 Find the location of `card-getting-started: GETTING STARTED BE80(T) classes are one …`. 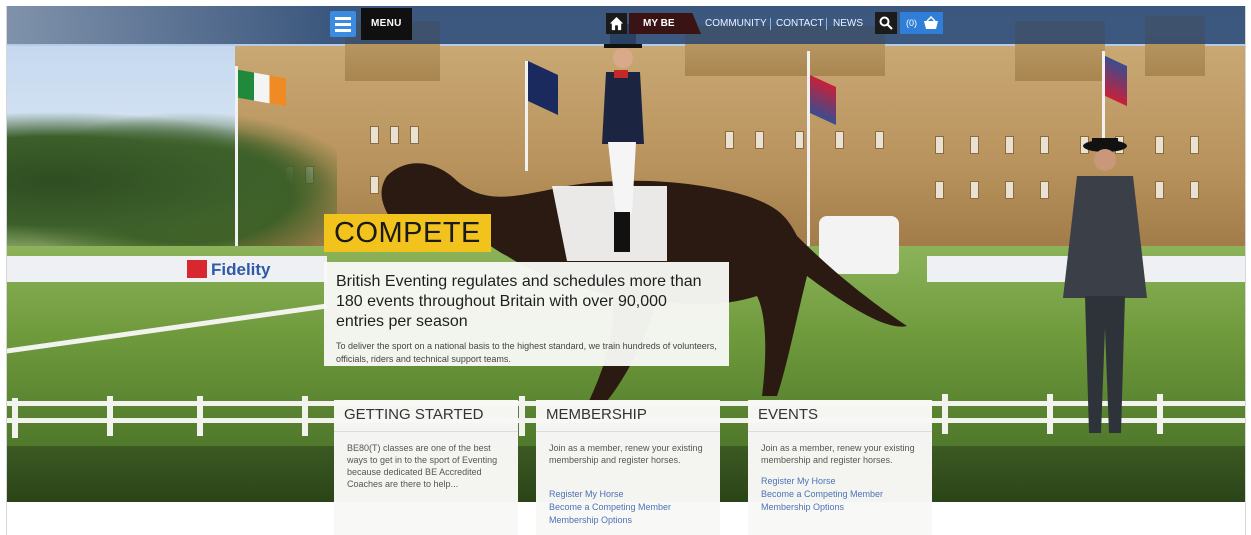

card-getting-started: GETTING STARTED BE80(T) classes are one … is located at coordinates (426, 467).